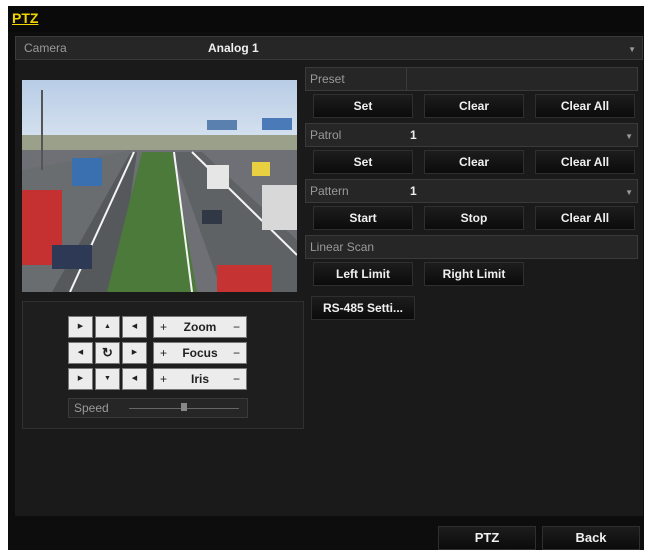  I want to click on preset-label: Preset, so click(327, 79).